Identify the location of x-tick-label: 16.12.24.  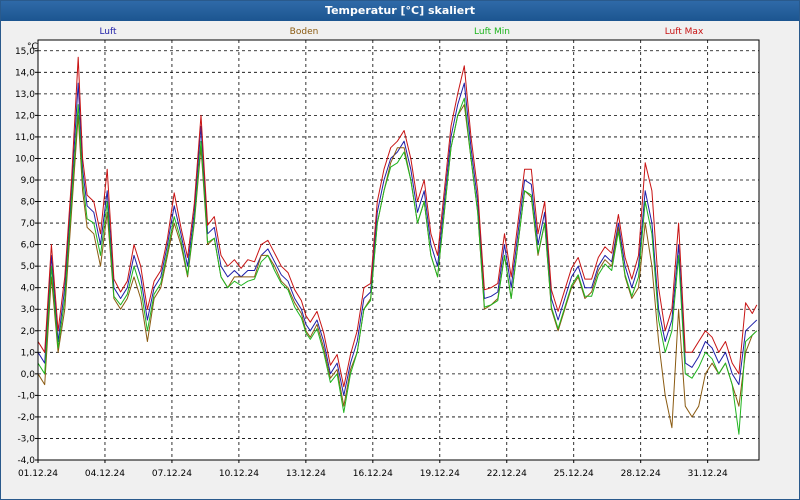
(373, 474).